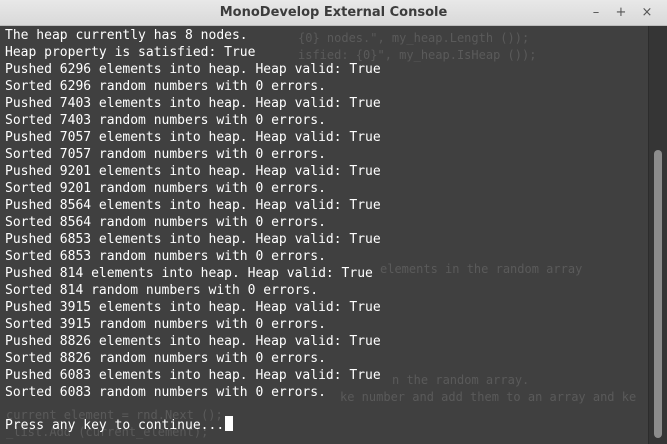 This screenshot has width=667, height=444. Describe the element at coordinates (130, 52) in the screenshot. I see `console-line: Heap property is satisfied: True` at that location.